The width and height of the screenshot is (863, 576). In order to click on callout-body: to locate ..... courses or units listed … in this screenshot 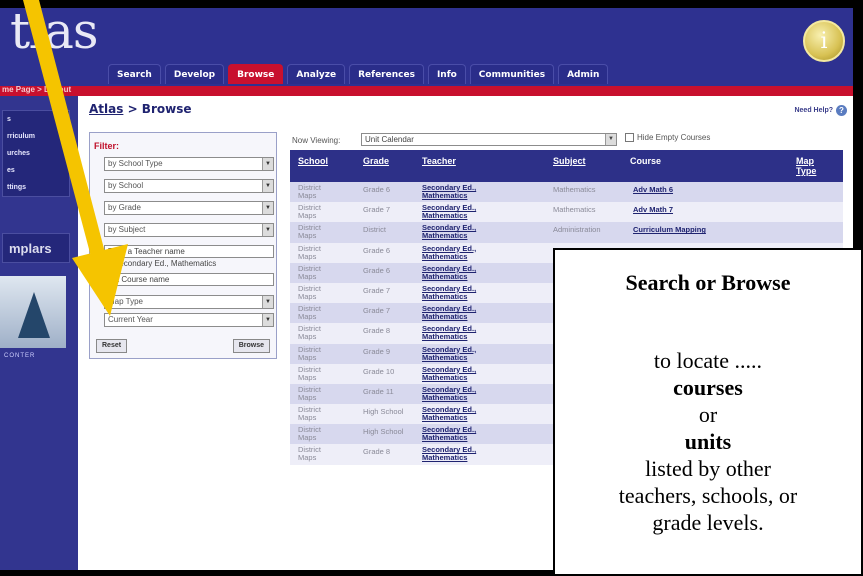, I will do `click(708, 441)`.